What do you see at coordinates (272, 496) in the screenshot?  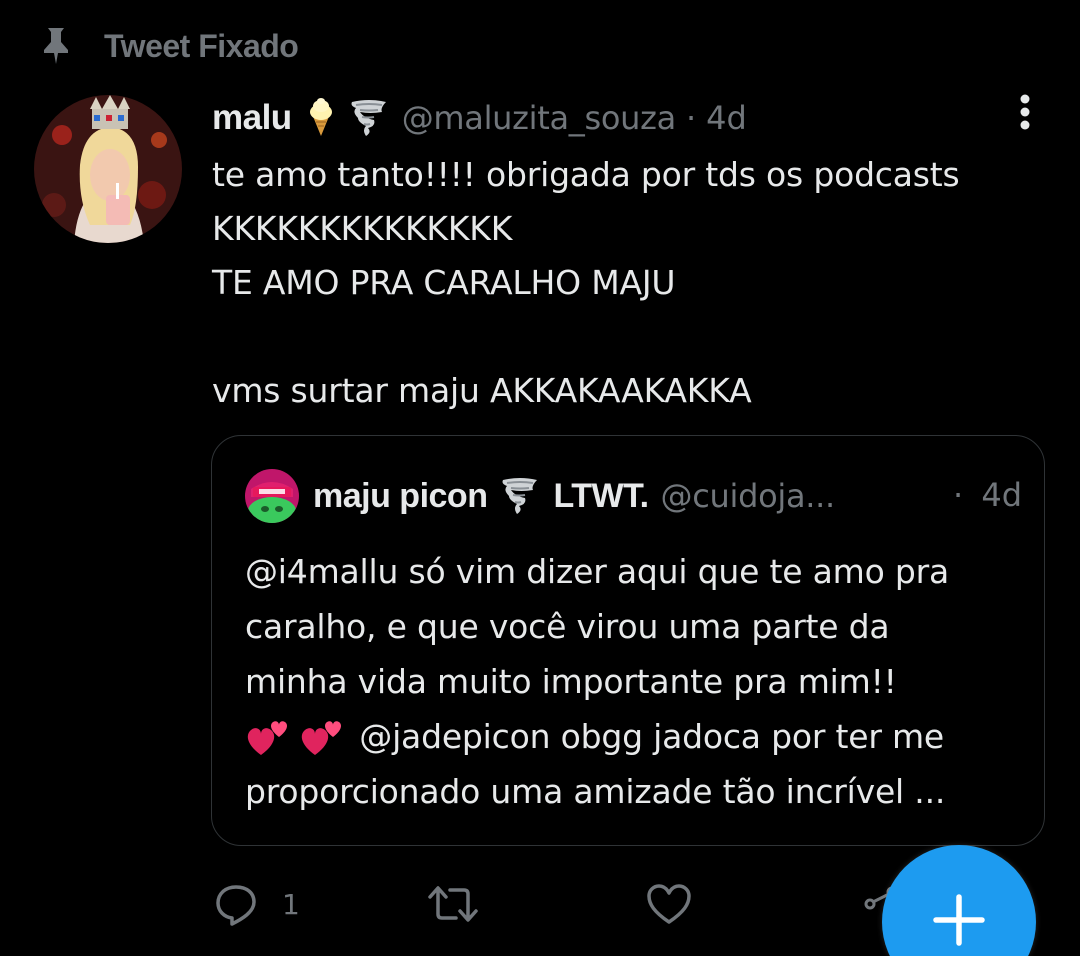 I see `quote-avatar` at bounding box center [272, 496].